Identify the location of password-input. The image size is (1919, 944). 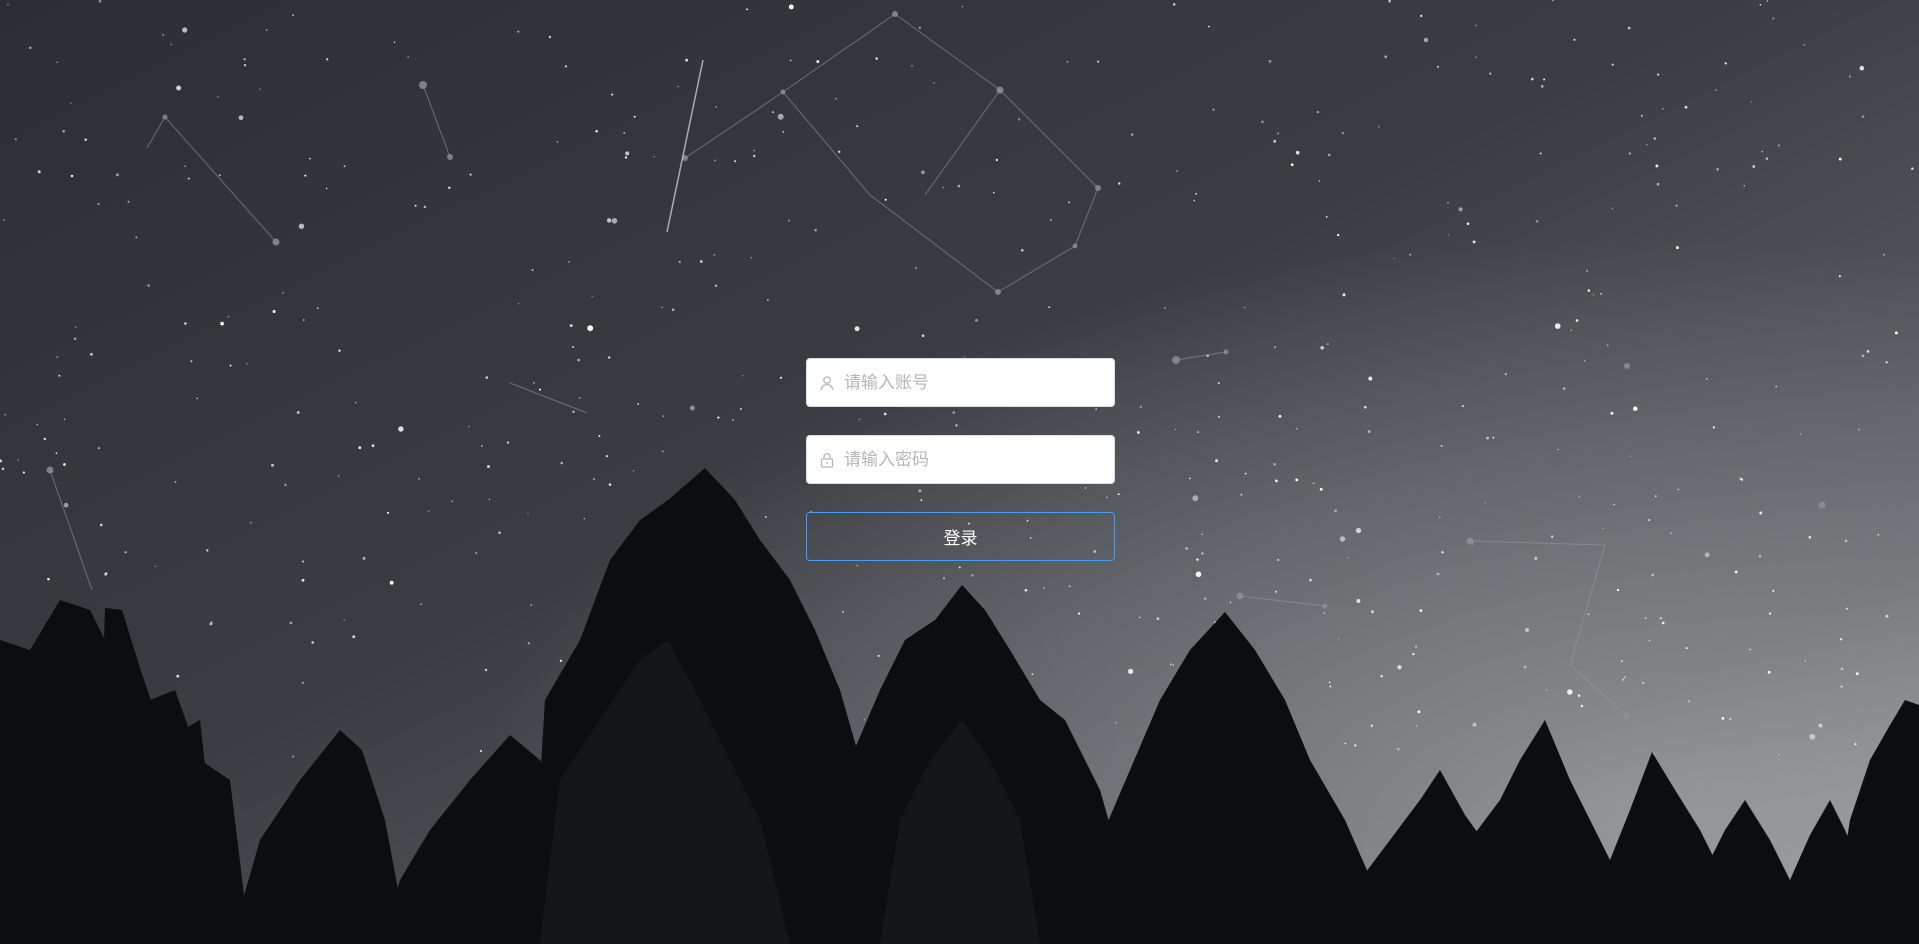
(960, 459).